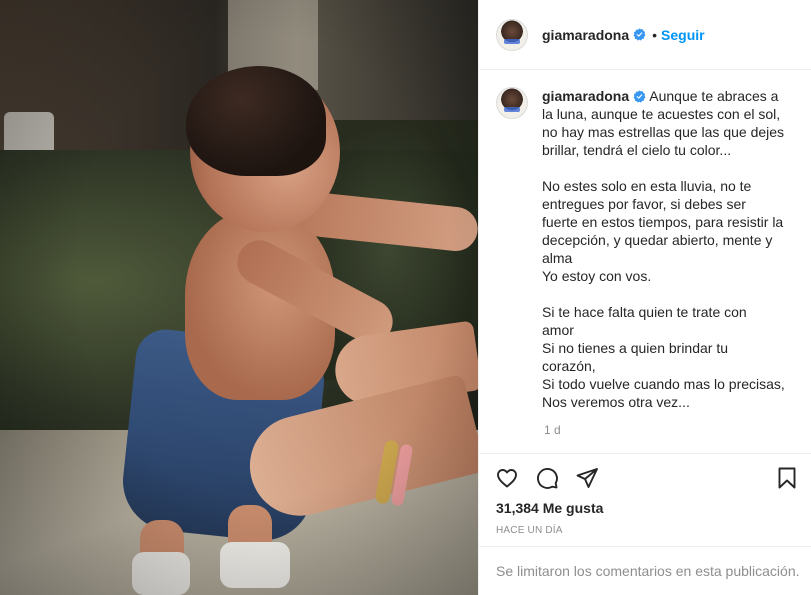 The width and height of the screenshot is (811, 595). Describe the element at coordinates (647, 186) in the screenshot. I see `caption-line: No estes solo en esta lluvia, no te` at that location.